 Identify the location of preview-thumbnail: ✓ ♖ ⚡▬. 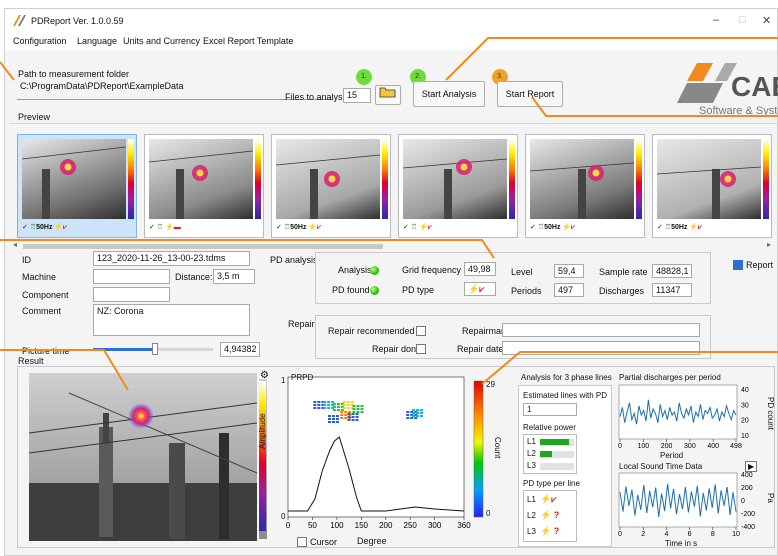
(204, 186).